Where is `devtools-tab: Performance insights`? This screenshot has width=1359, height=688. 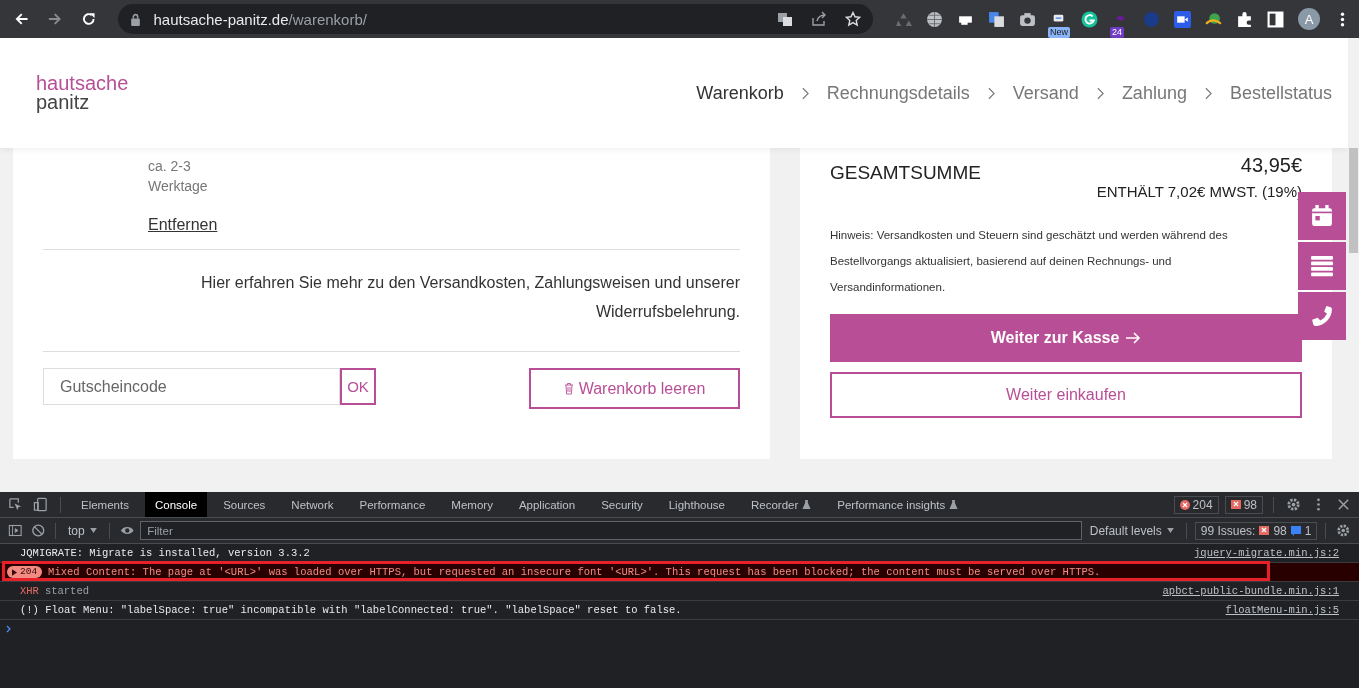
devtools-tab: Performance insights is located at coordinates (898, 504).